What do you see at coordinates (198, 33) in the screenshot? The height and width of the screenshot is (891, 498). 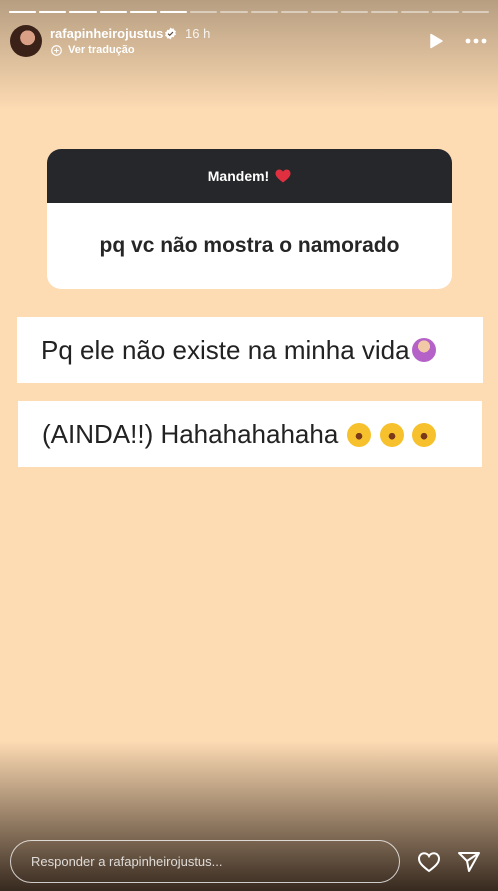 I see `post-time: 16 h` at bounding box center [198, 33].